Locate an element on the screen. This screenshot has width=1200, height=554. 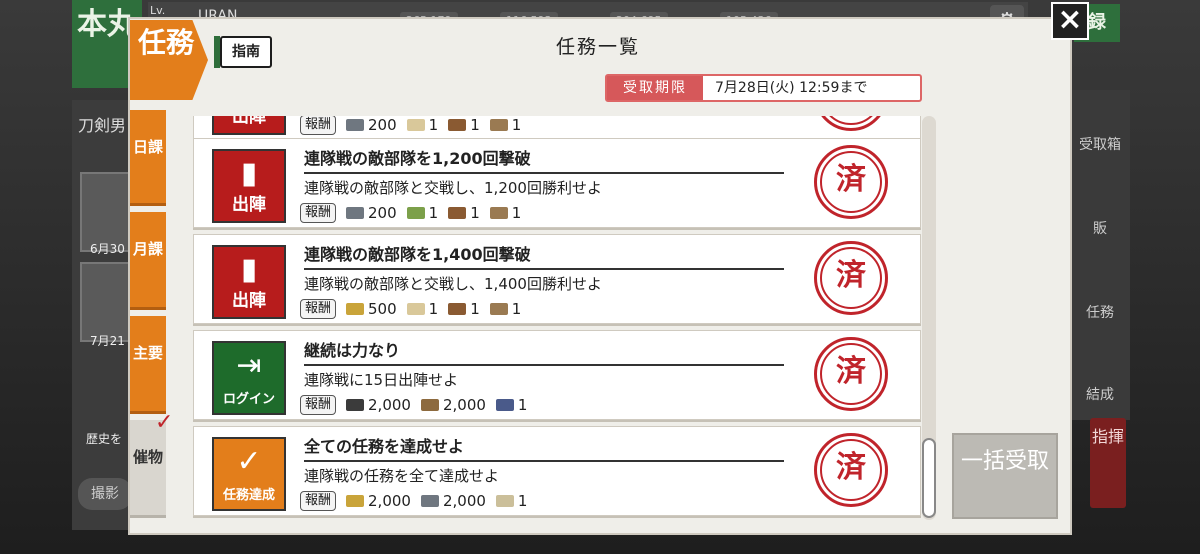
deadline-box: 受取期限 7月28日(火) 12:59まで is located at coordinates (763, 88).